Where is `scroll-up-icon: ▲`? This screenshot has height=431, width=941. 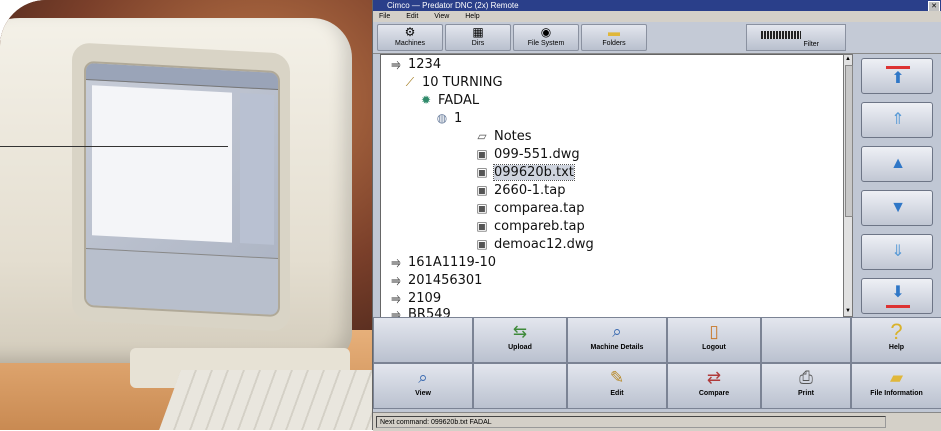
scroll-up-icon: ▲ is located at coordinates (848, 59).